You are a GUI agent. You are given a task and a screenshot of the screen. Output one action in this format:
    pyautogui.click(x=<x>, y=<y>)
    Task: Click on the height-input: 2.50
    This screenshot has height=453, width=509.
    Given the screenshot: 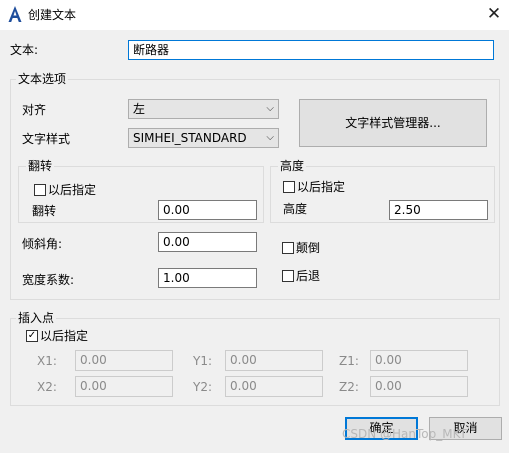 What is the action you would take?
    pyautogui.click(x=438, y=210)
    